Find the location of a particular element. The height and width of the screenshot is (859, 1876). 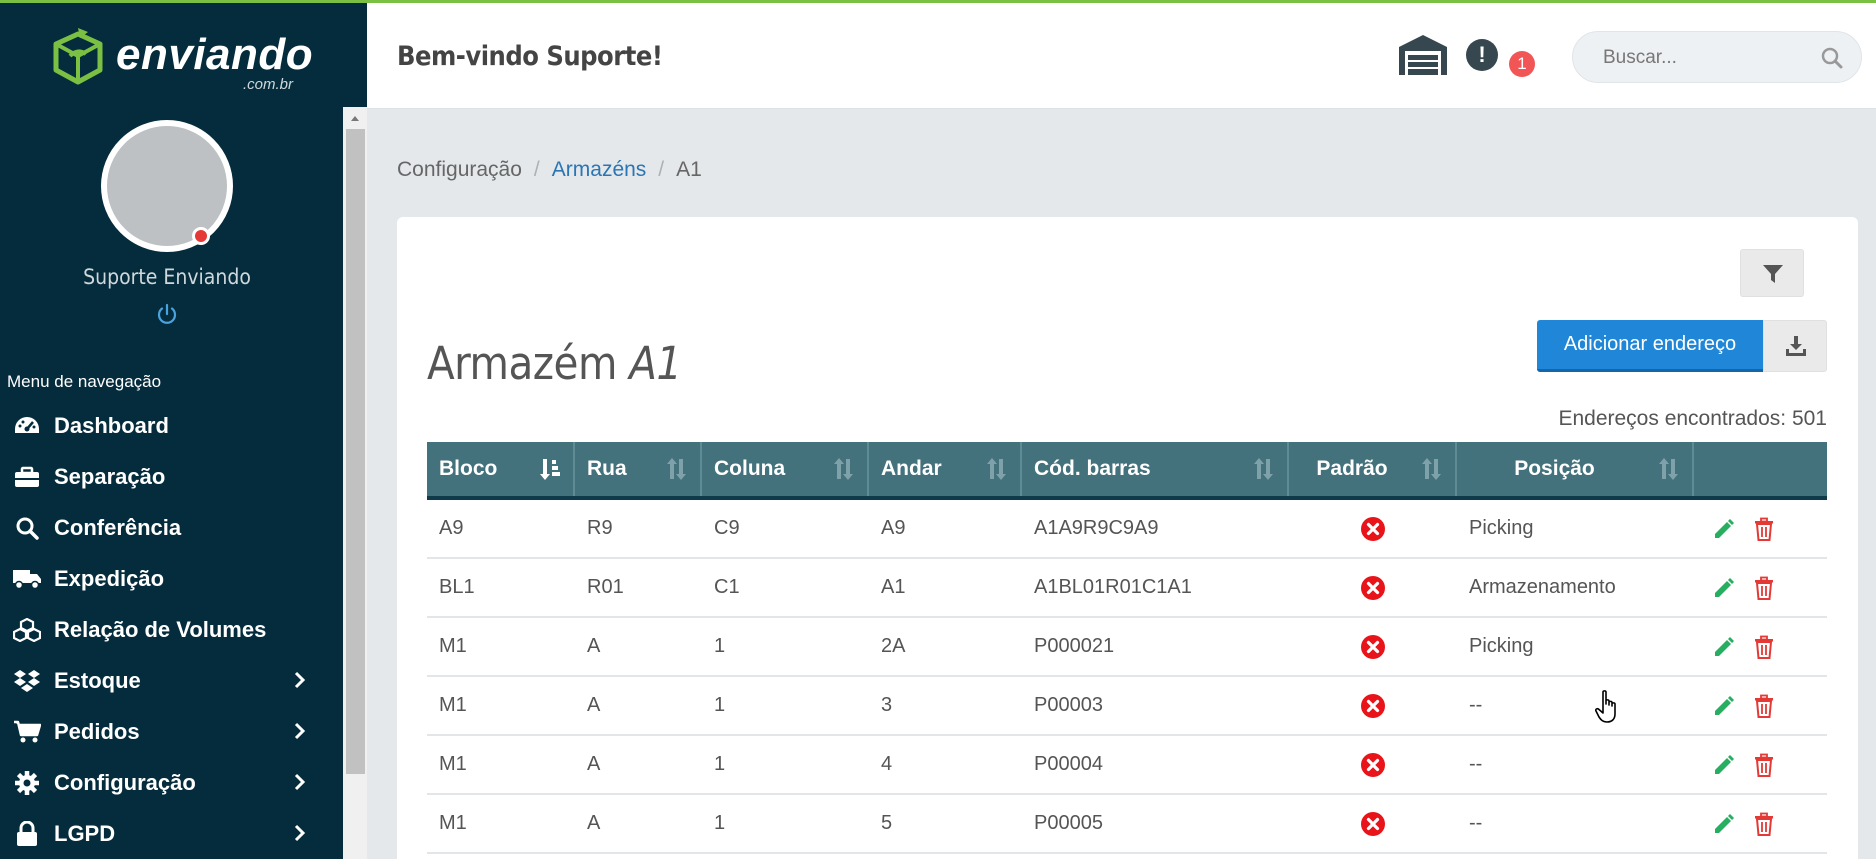

cart-icon is located at coordinates (27, 732).